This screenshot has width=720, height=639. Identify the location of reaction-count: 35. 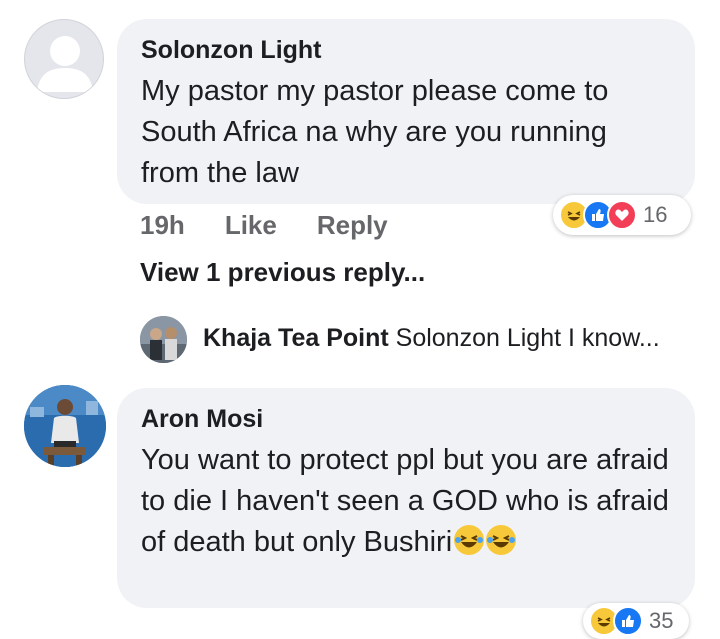
(661, 620).